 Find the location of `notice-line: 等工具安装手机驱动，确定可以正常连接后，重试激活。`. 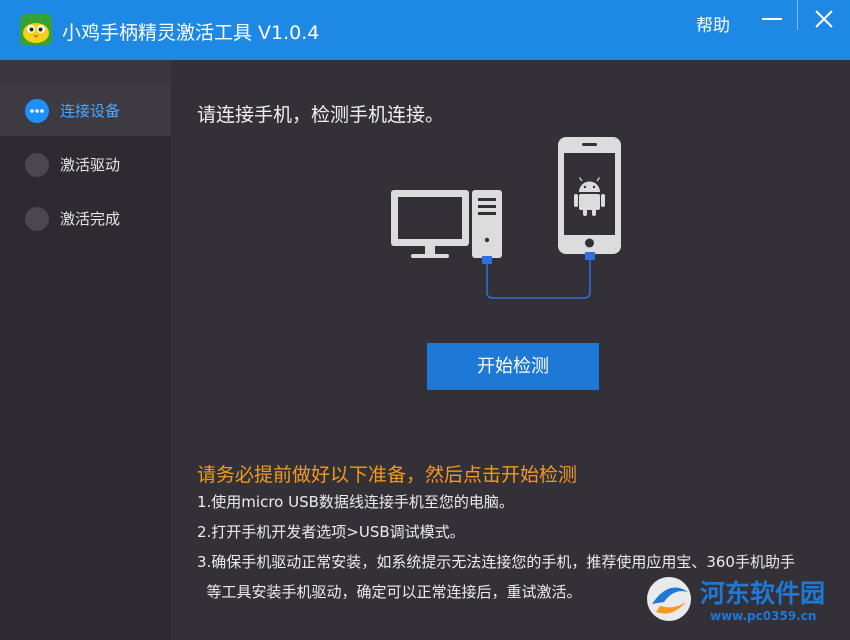

notice-line: 等工具安装手机驱动，确定可以正常连接后，重试激活。 is located at coordinates (389, 592).